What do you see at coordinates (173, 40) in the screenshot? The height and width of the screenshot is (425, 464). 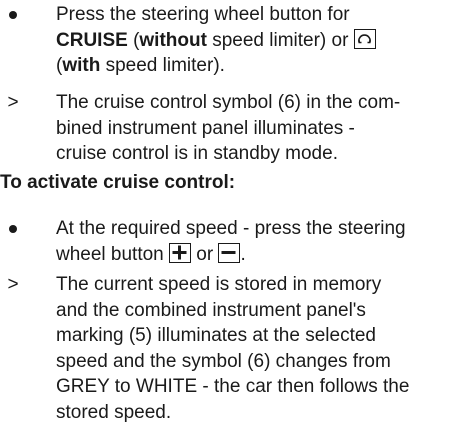 I see `without-label: without` at bounding box center [173, 40].